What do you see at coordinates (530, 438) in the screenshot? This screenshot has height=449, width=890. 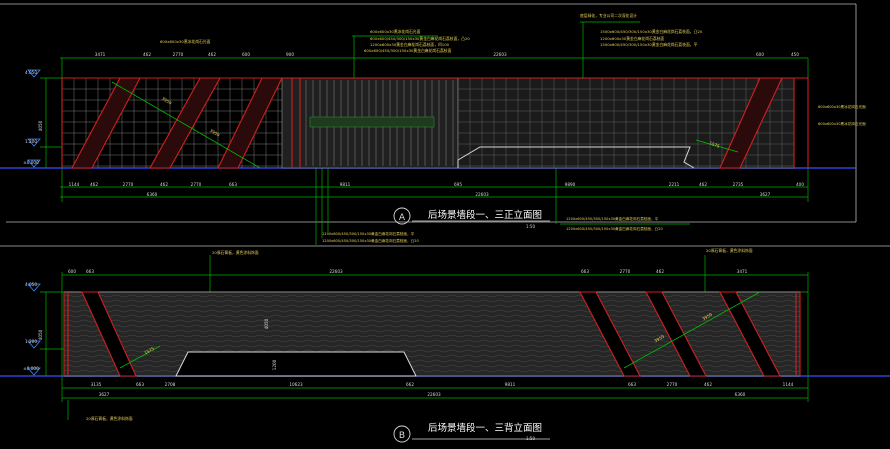 I see `scale-b: 1:50` at bounding box center [530, 438].